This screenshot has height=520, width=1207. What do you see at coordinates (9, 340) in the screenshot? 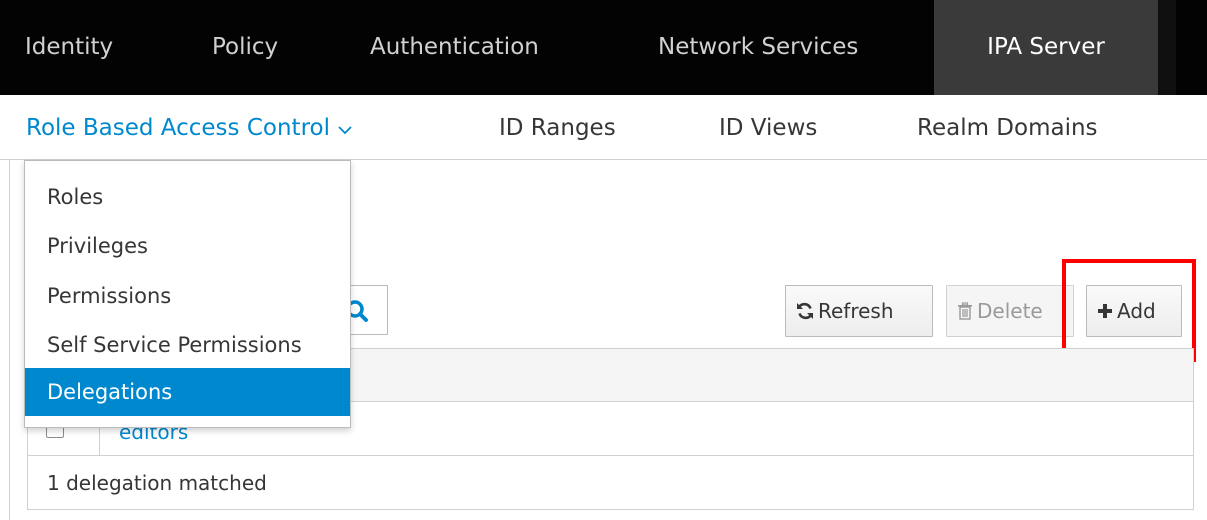
I see `content-frame-edge` at bounding box center [9, 340].